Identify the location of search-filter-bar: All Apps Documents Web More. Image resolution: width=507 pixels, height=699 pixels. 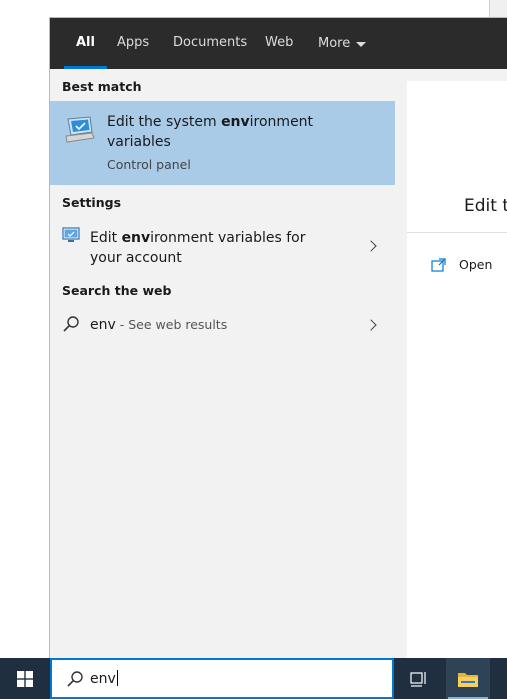
(278, 43).